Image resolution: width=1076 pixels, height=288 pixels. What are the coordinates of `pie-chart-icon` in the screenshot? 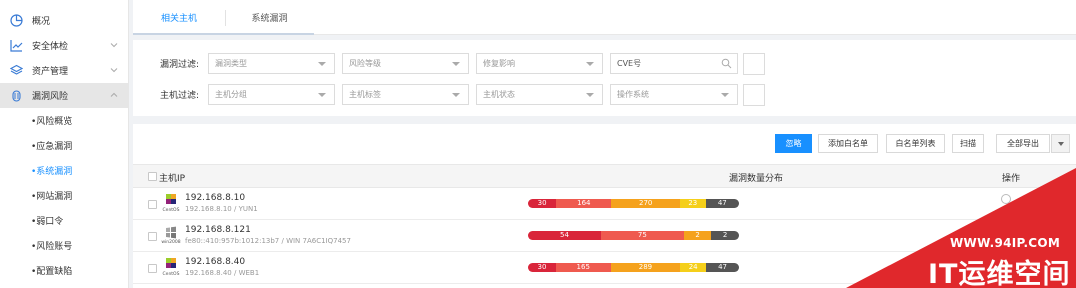 It's located at (16, 21).